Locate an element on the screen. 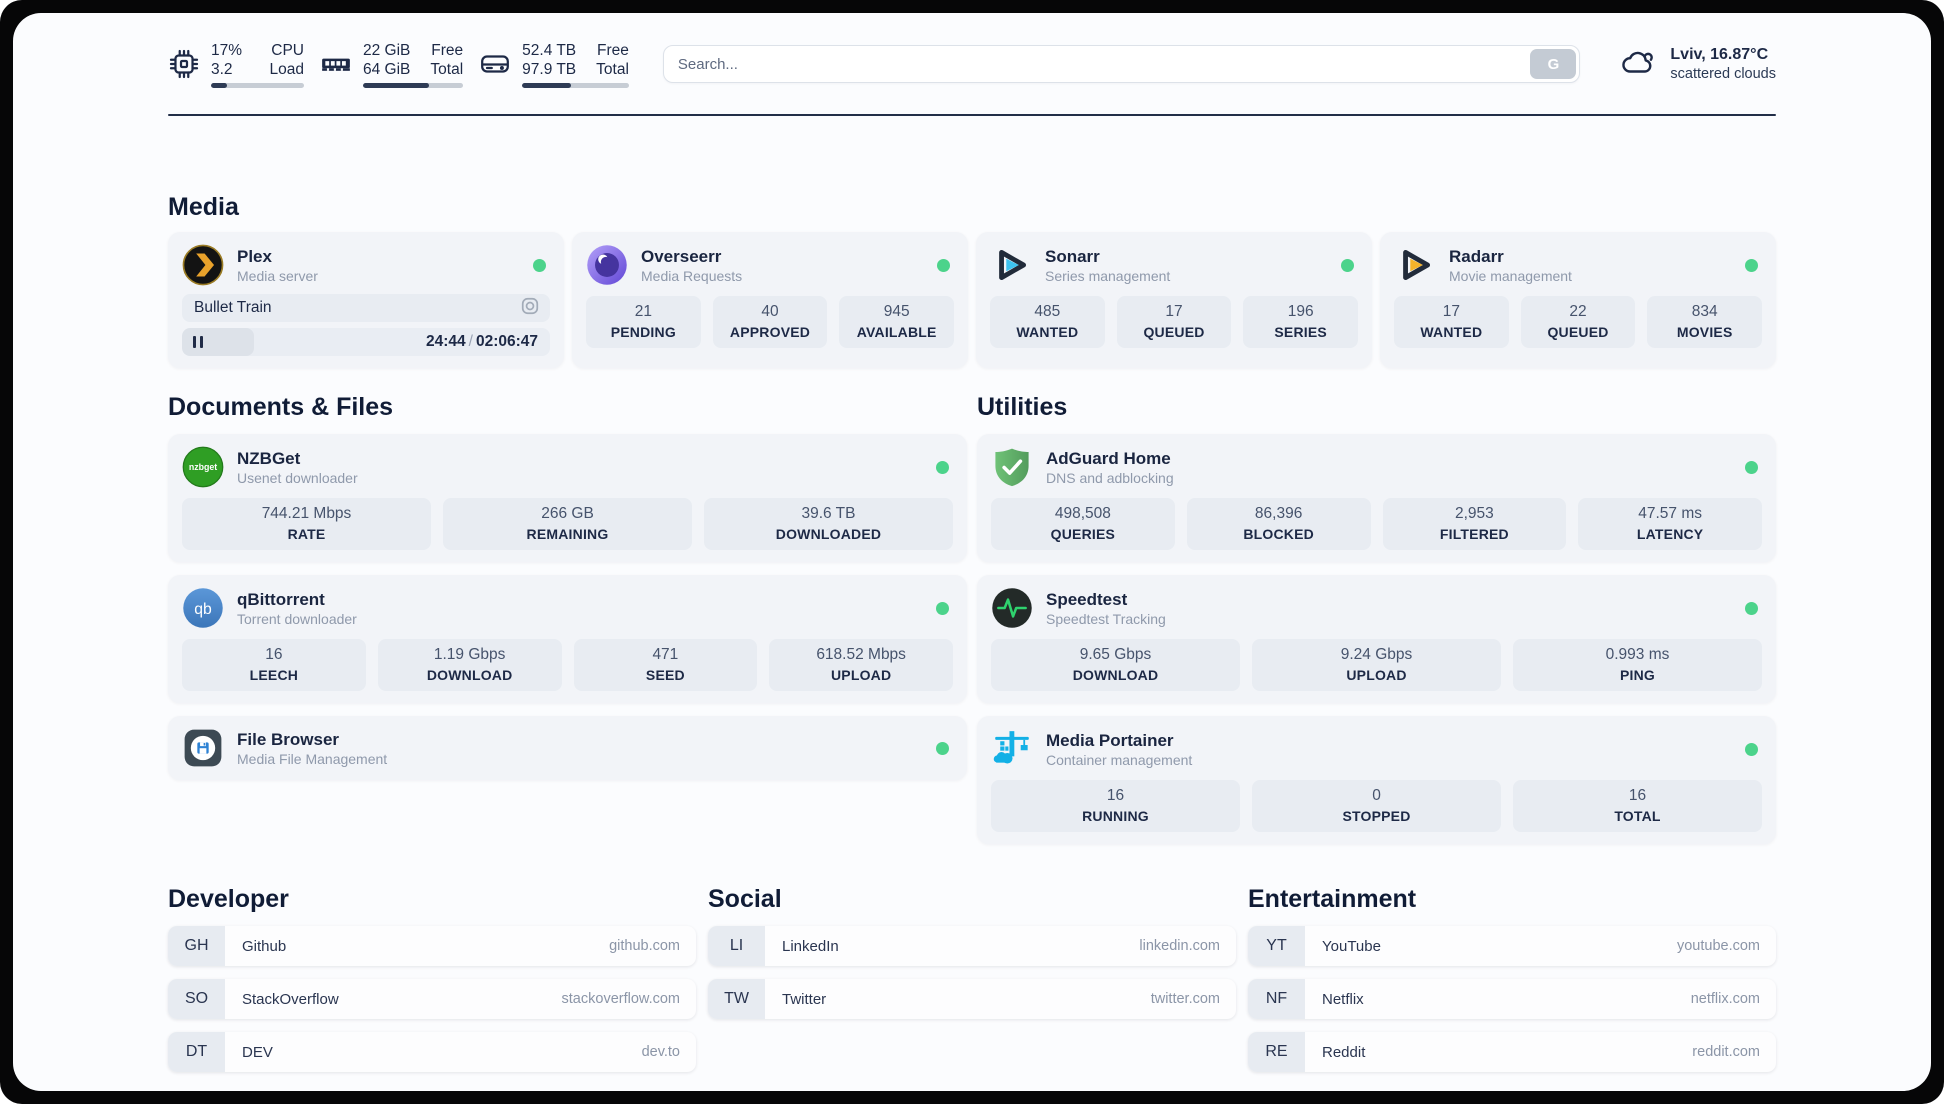 The image size is (1944, 1104). disk-labels: Free Total is located at coordinates (612, 59).